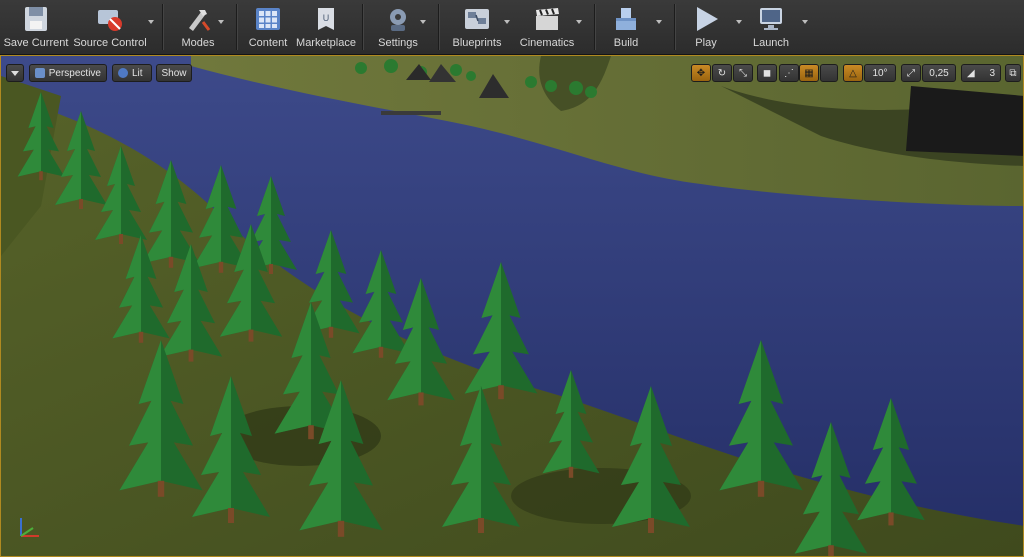  What do you see at coordinates (110, 43) in the screenshot?
I see `source-control-label: Source Control` at bounding box center [110, 43].